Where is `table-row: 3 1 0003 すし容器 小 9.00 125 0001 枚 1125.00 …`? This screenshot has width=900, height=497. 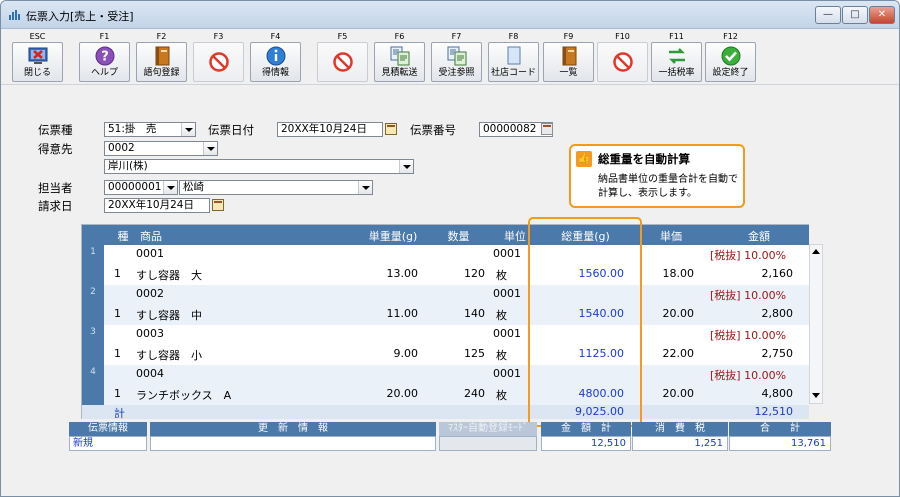 table-row: 3 1 0003 すし容器 小 9.00 125 0001 枚 1125.00 … is located at coordinates (445, 345).